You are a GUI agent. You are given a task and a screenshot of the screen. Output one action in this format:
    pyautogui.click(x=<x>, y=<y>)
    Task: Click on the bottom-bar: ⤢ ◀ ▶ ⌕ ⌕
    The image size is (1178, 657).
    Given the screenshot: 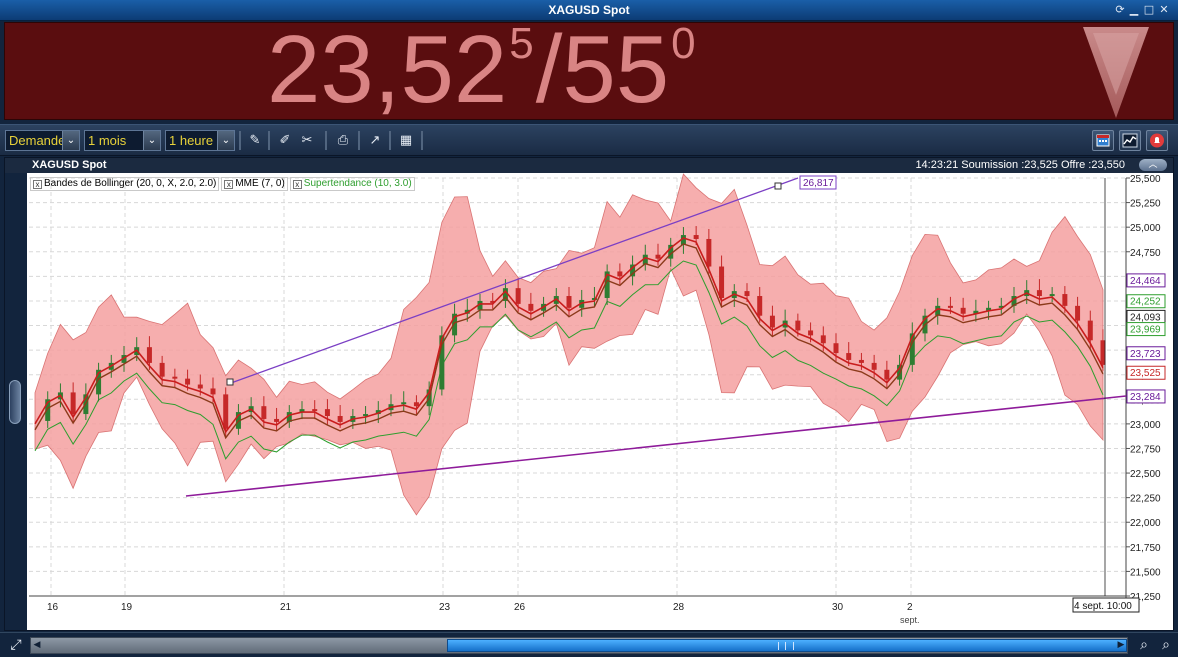 What is the action you would take?
    pyautogui.click(x=589, y=644)
    